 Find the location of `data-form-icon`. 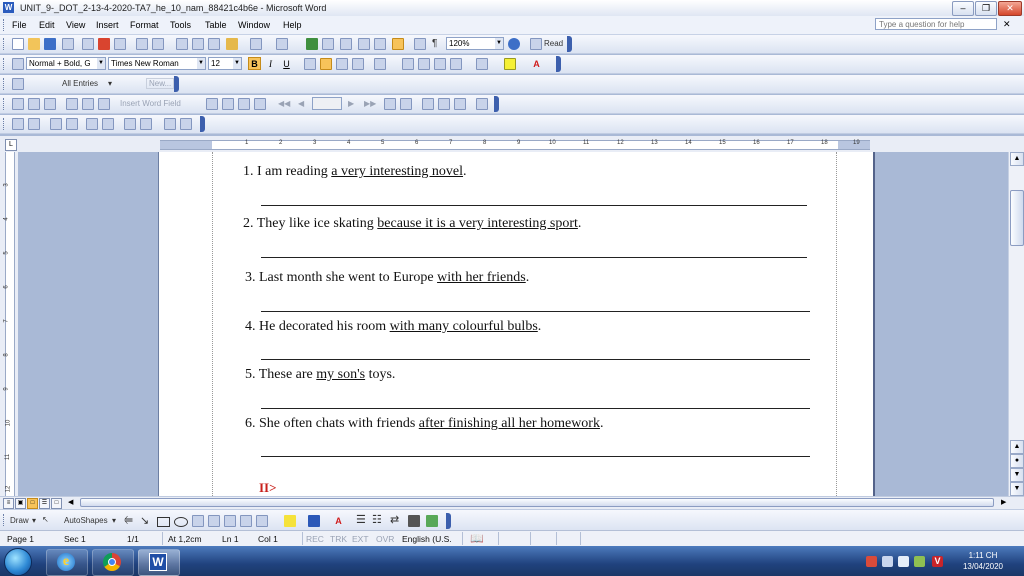

data-form-icon is located at coordinates (18, 124).